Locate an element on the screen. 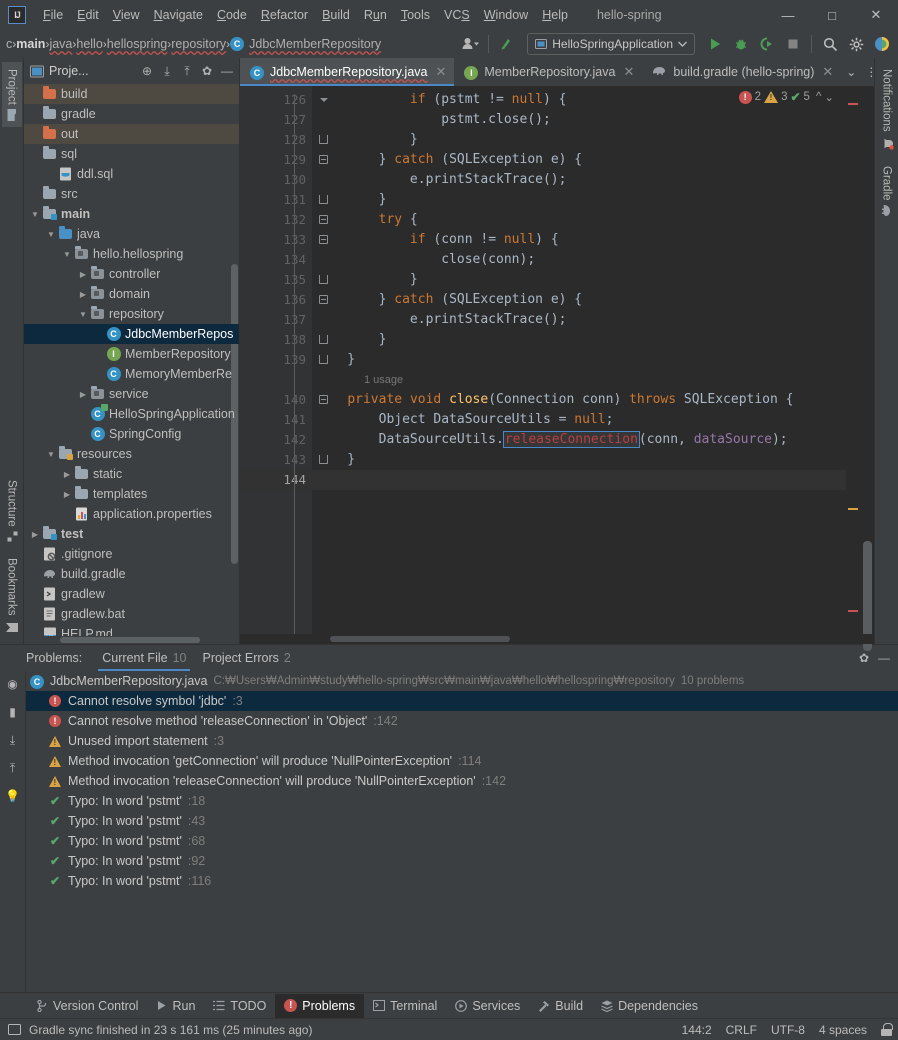  gutter-line: 127 is located at coordinates (276, 120).